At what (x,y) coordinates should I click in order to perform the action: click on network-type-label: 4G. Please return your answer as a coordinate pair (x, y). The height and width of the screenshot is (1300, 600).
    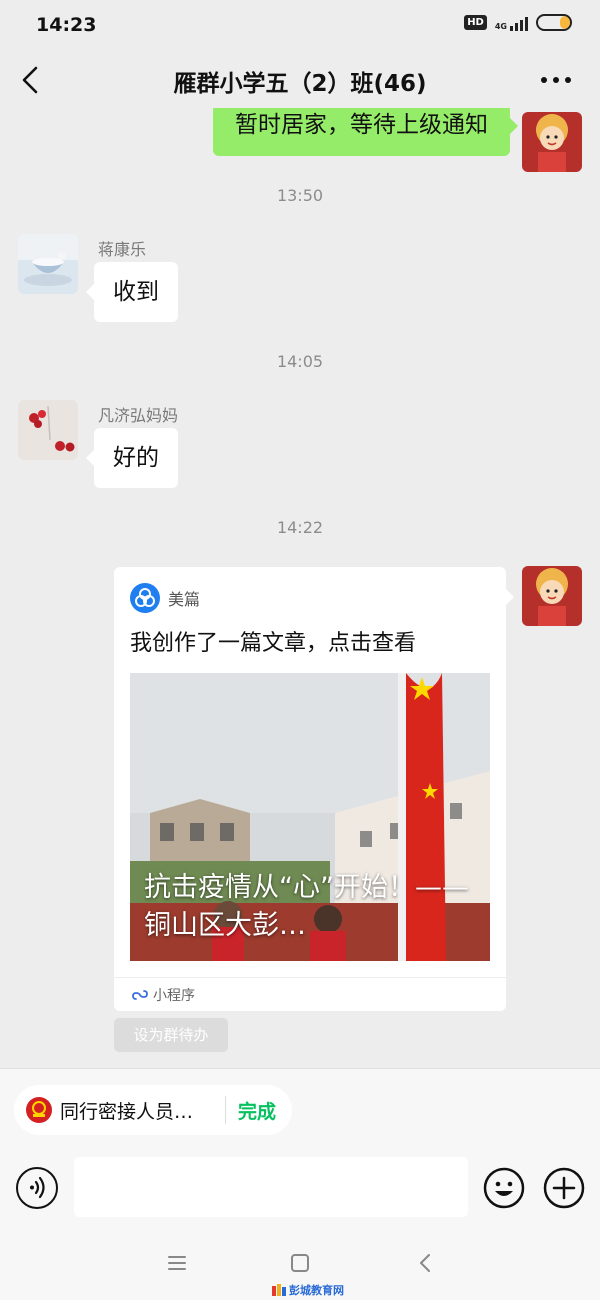
    Looking at the image, I should click on (500, 26).